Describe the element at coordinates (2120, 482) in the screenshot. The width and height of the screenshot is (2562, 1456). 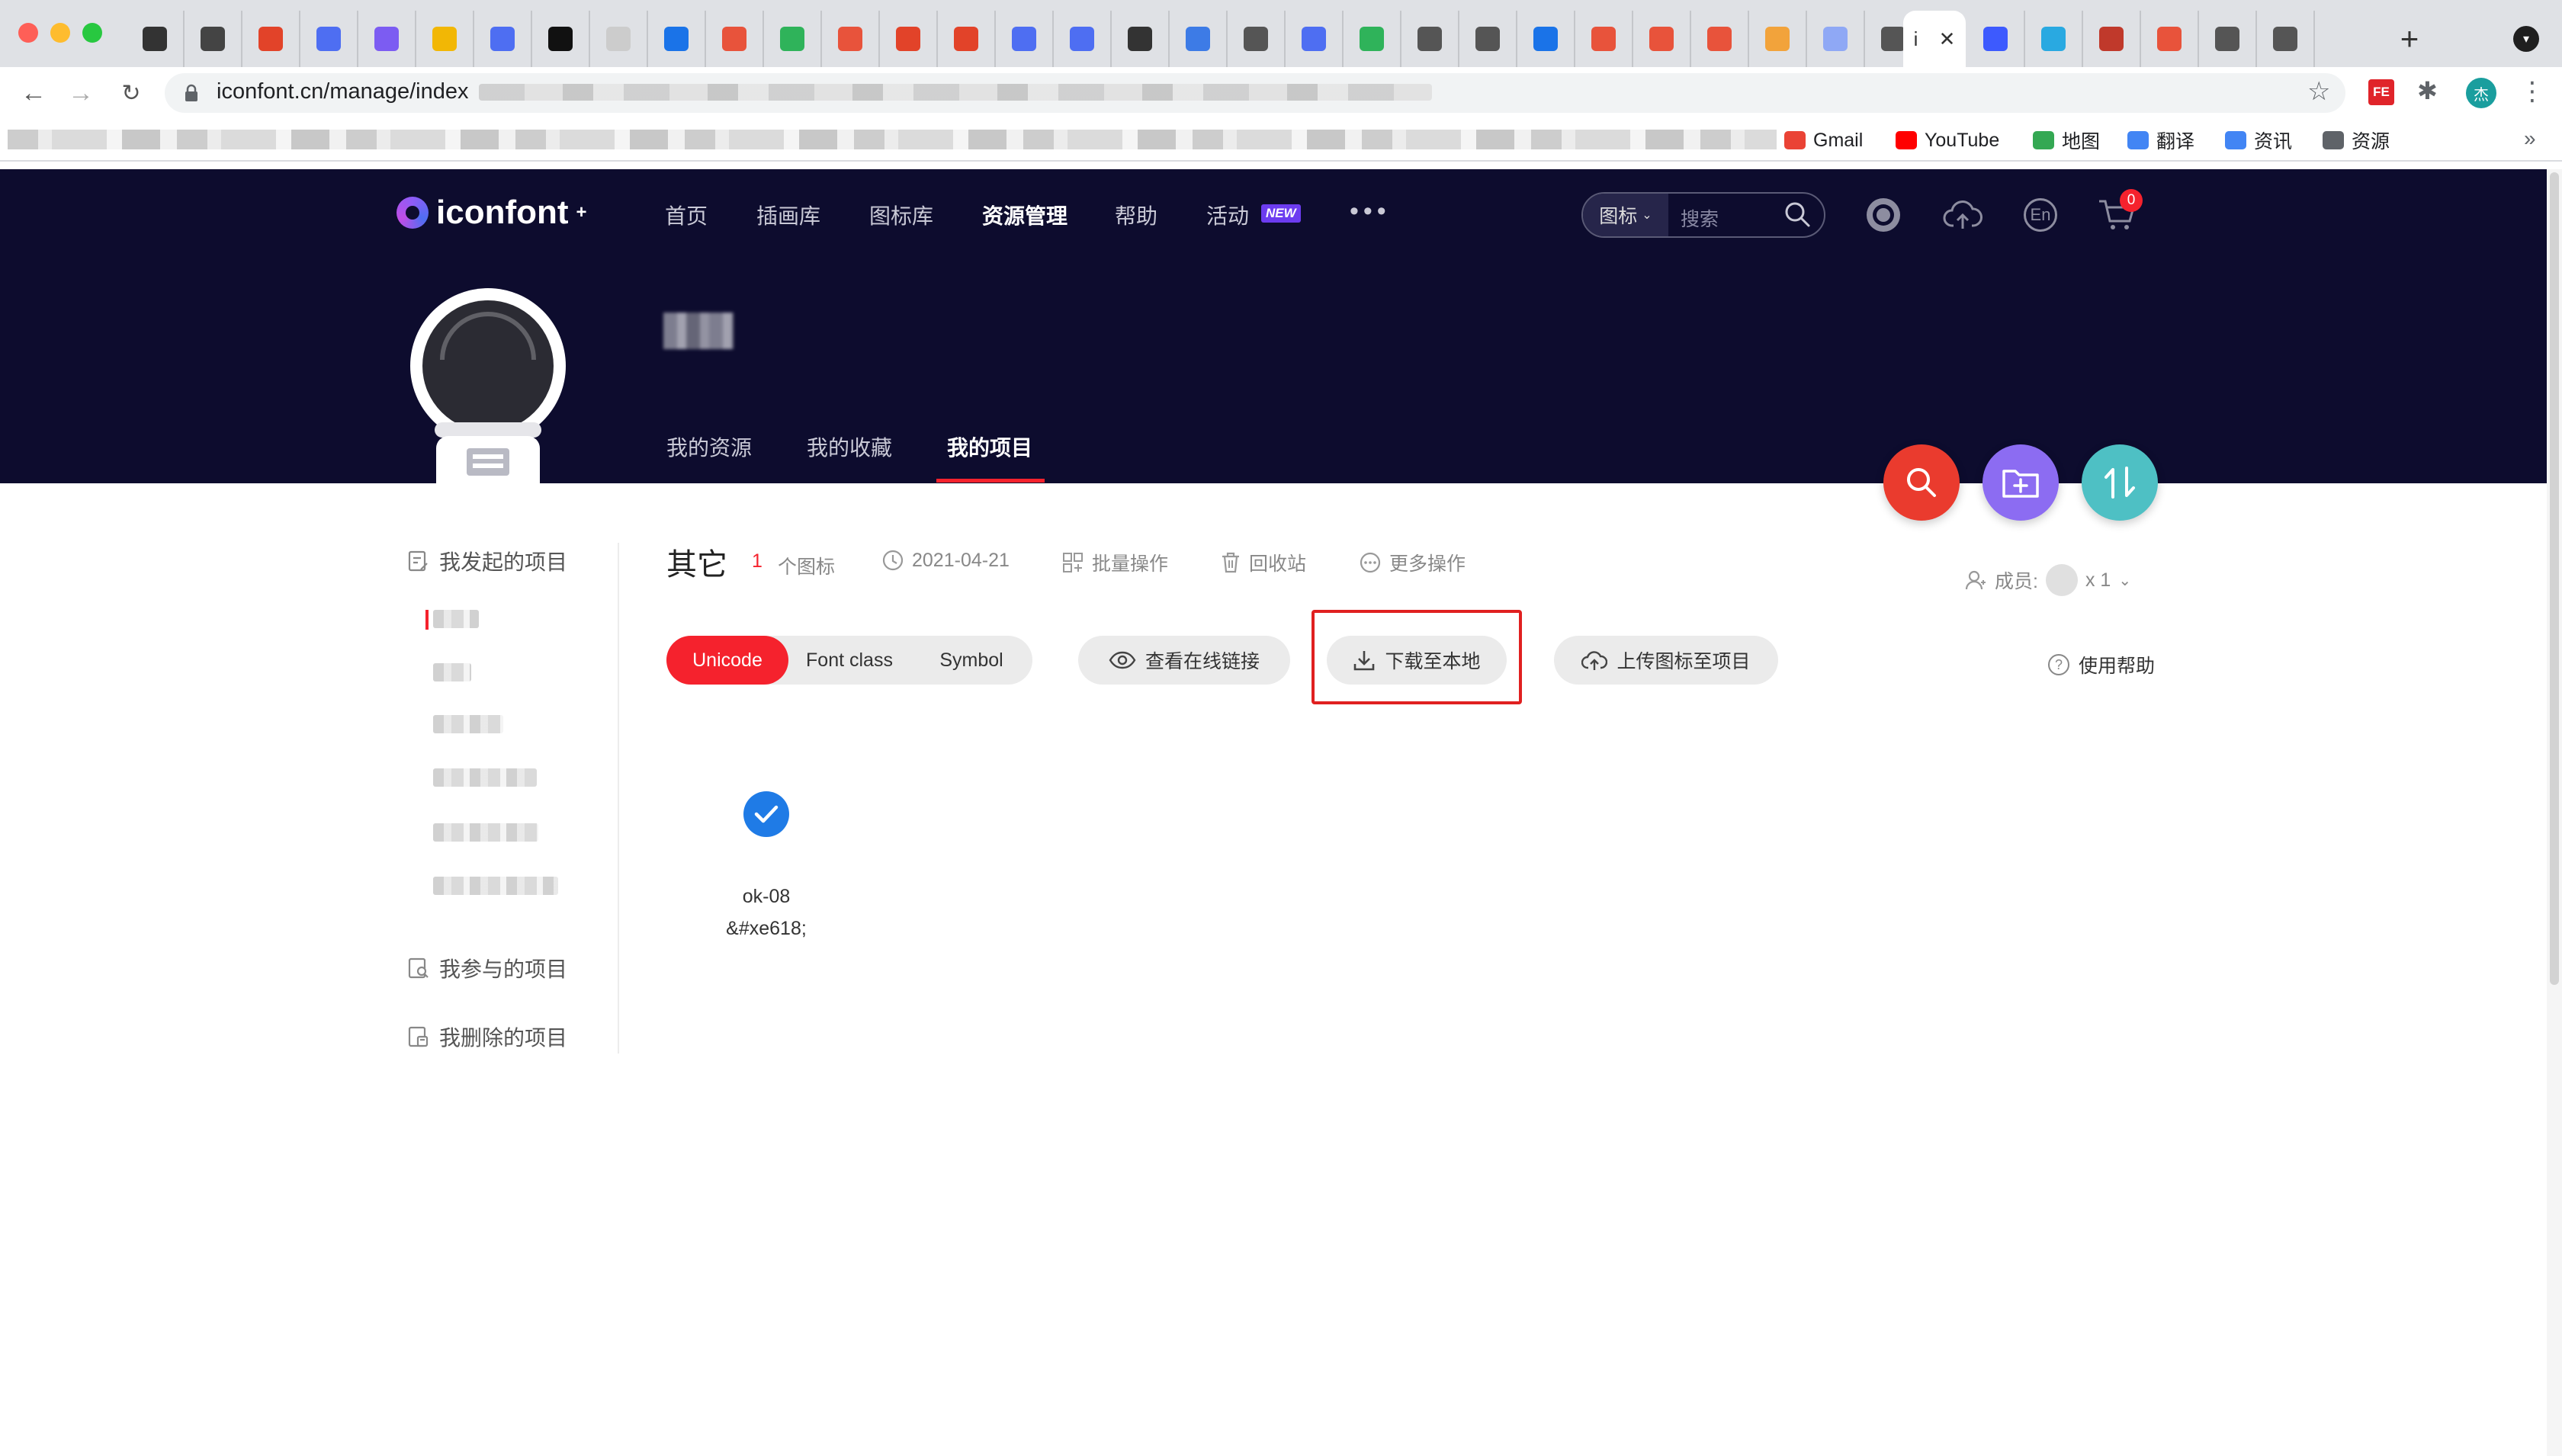
I see `fab-sort-button` at that location.